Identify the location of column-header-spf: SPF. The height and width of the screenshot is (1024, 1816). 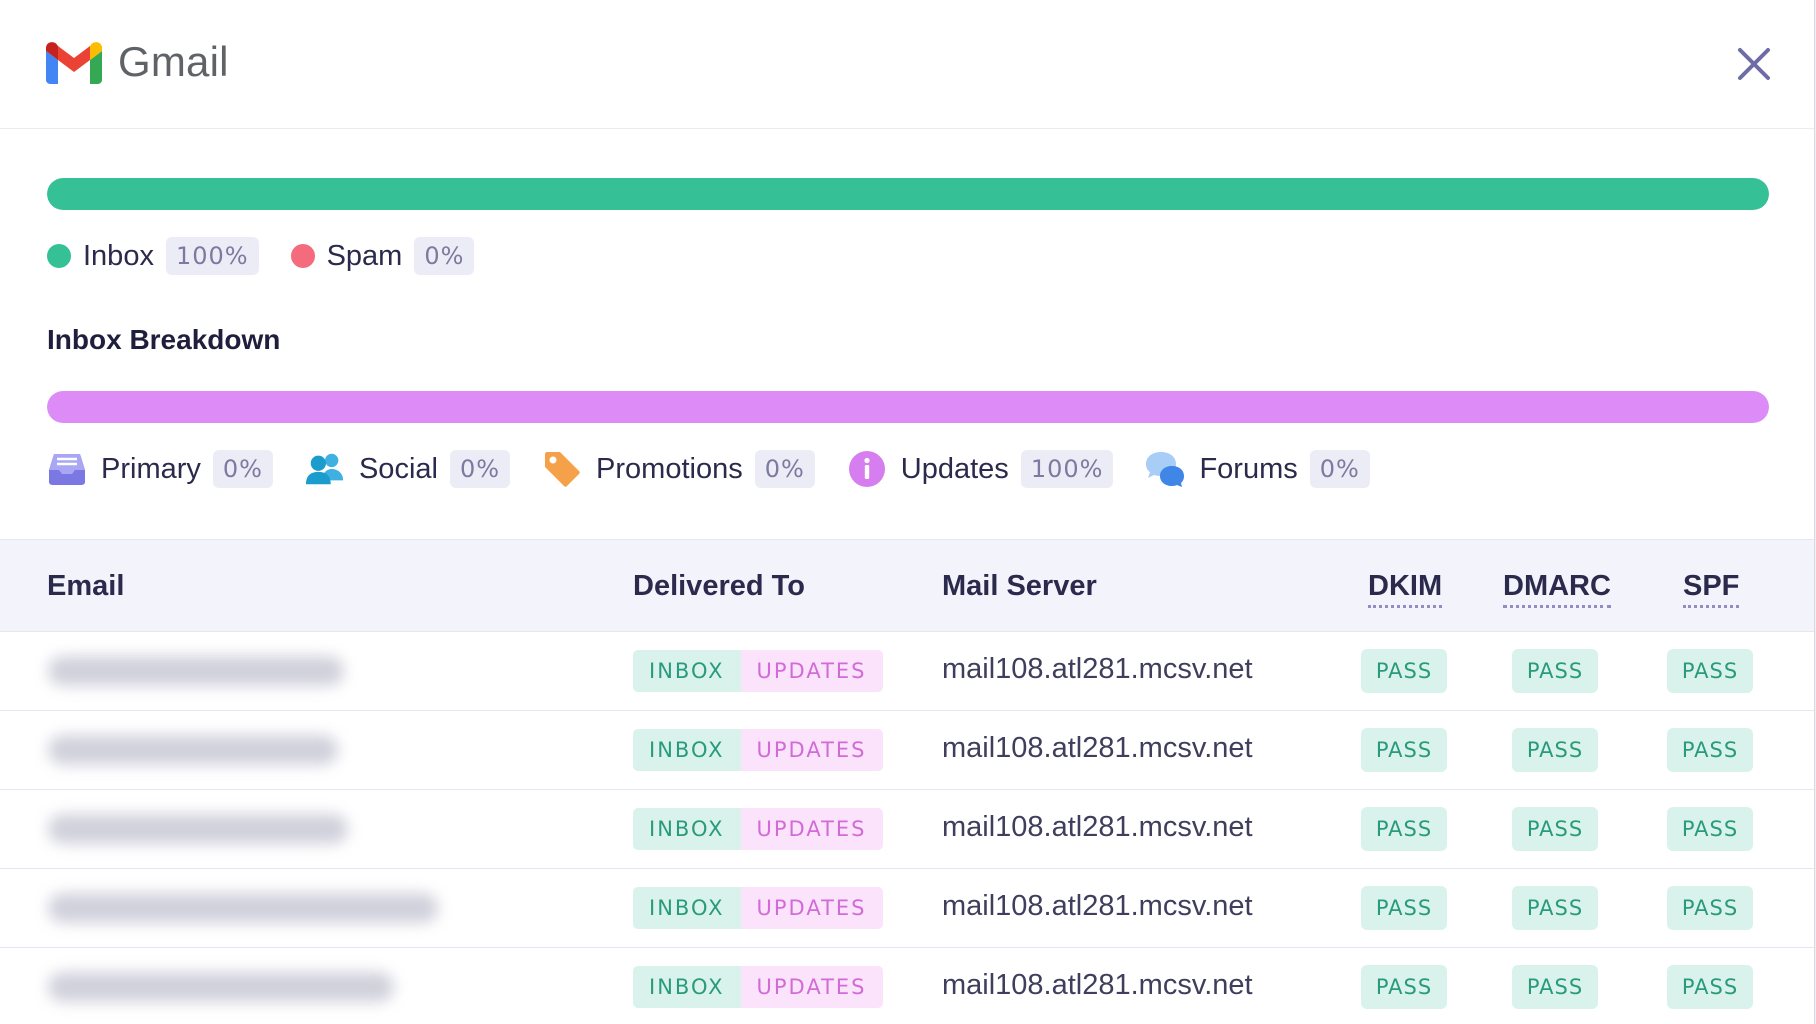
(1711, 589).